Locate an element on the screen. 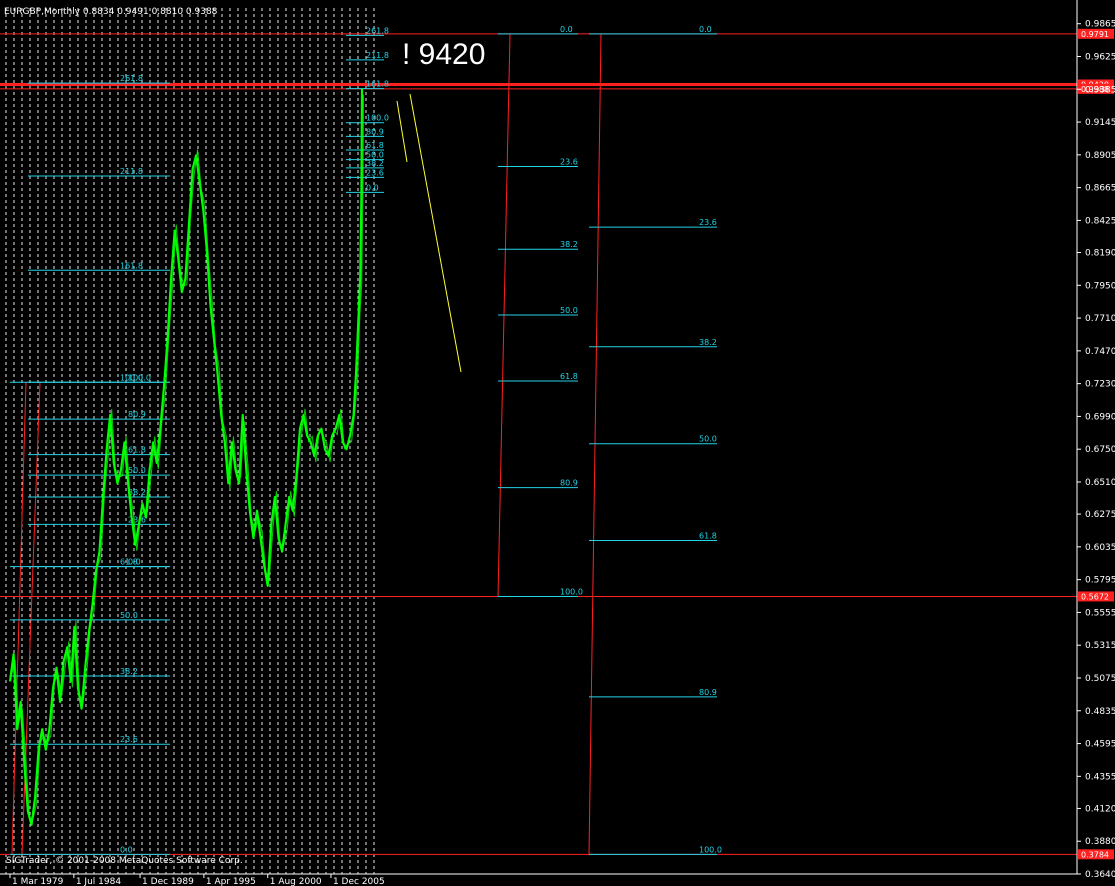 This screenshot has height=886, width=1115. level-price-label: 0.9791 is located at coordinates (1095, 34).